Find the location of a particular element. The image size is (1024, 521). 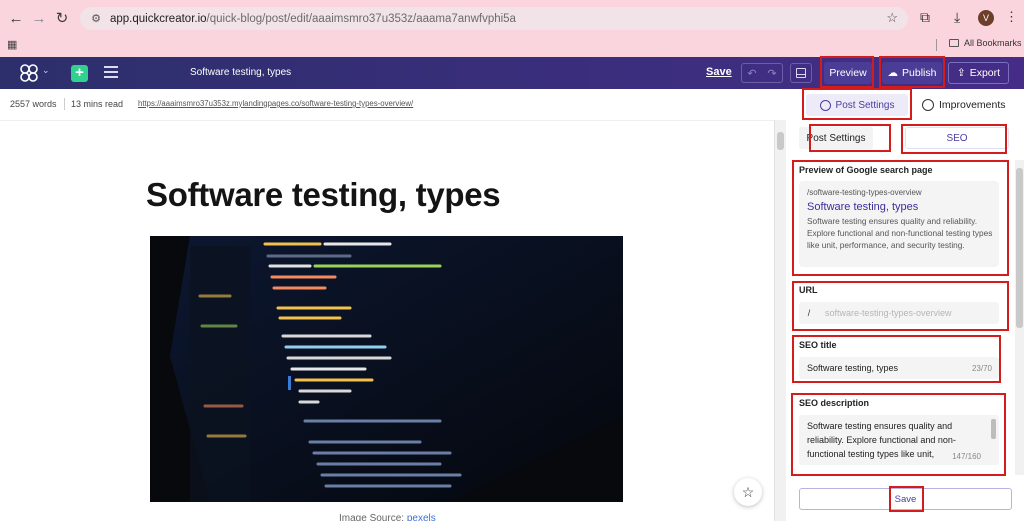

seo-title-value: Software testing, types is located at coordinates (853, 368).